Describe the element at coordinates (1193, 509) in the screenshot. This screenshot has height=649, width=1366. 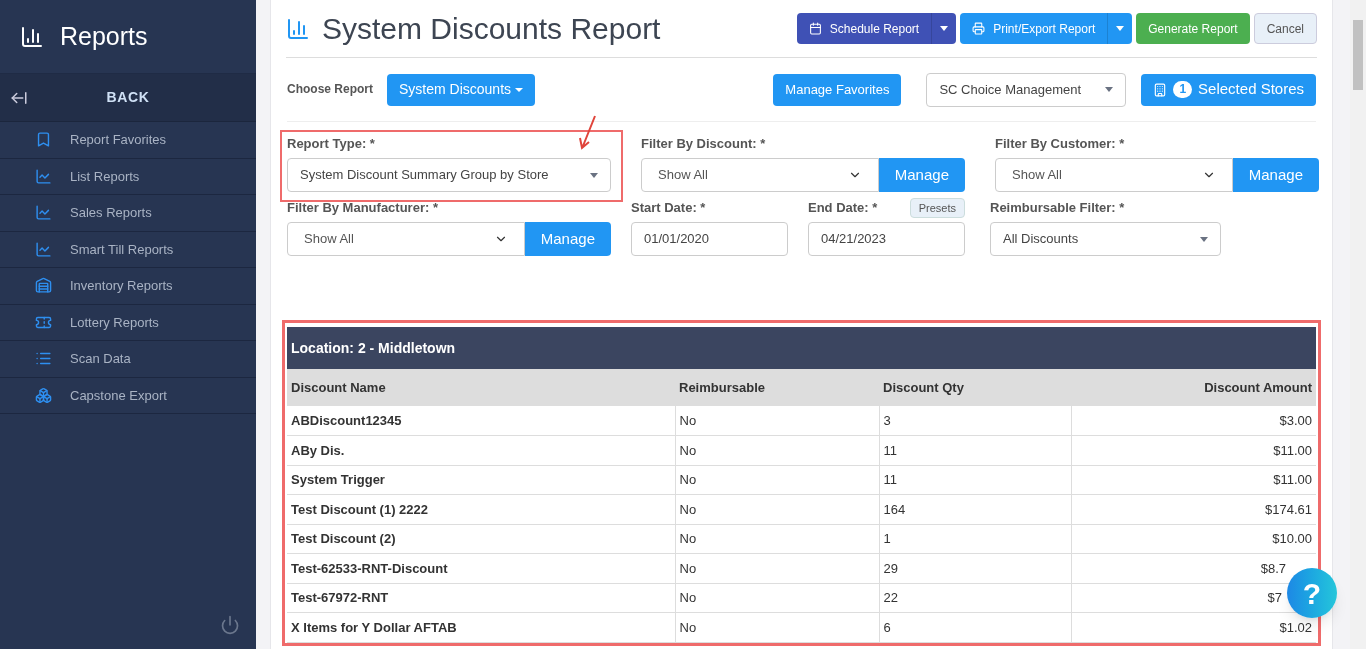
I see `table-cell: $174.61` at that location.